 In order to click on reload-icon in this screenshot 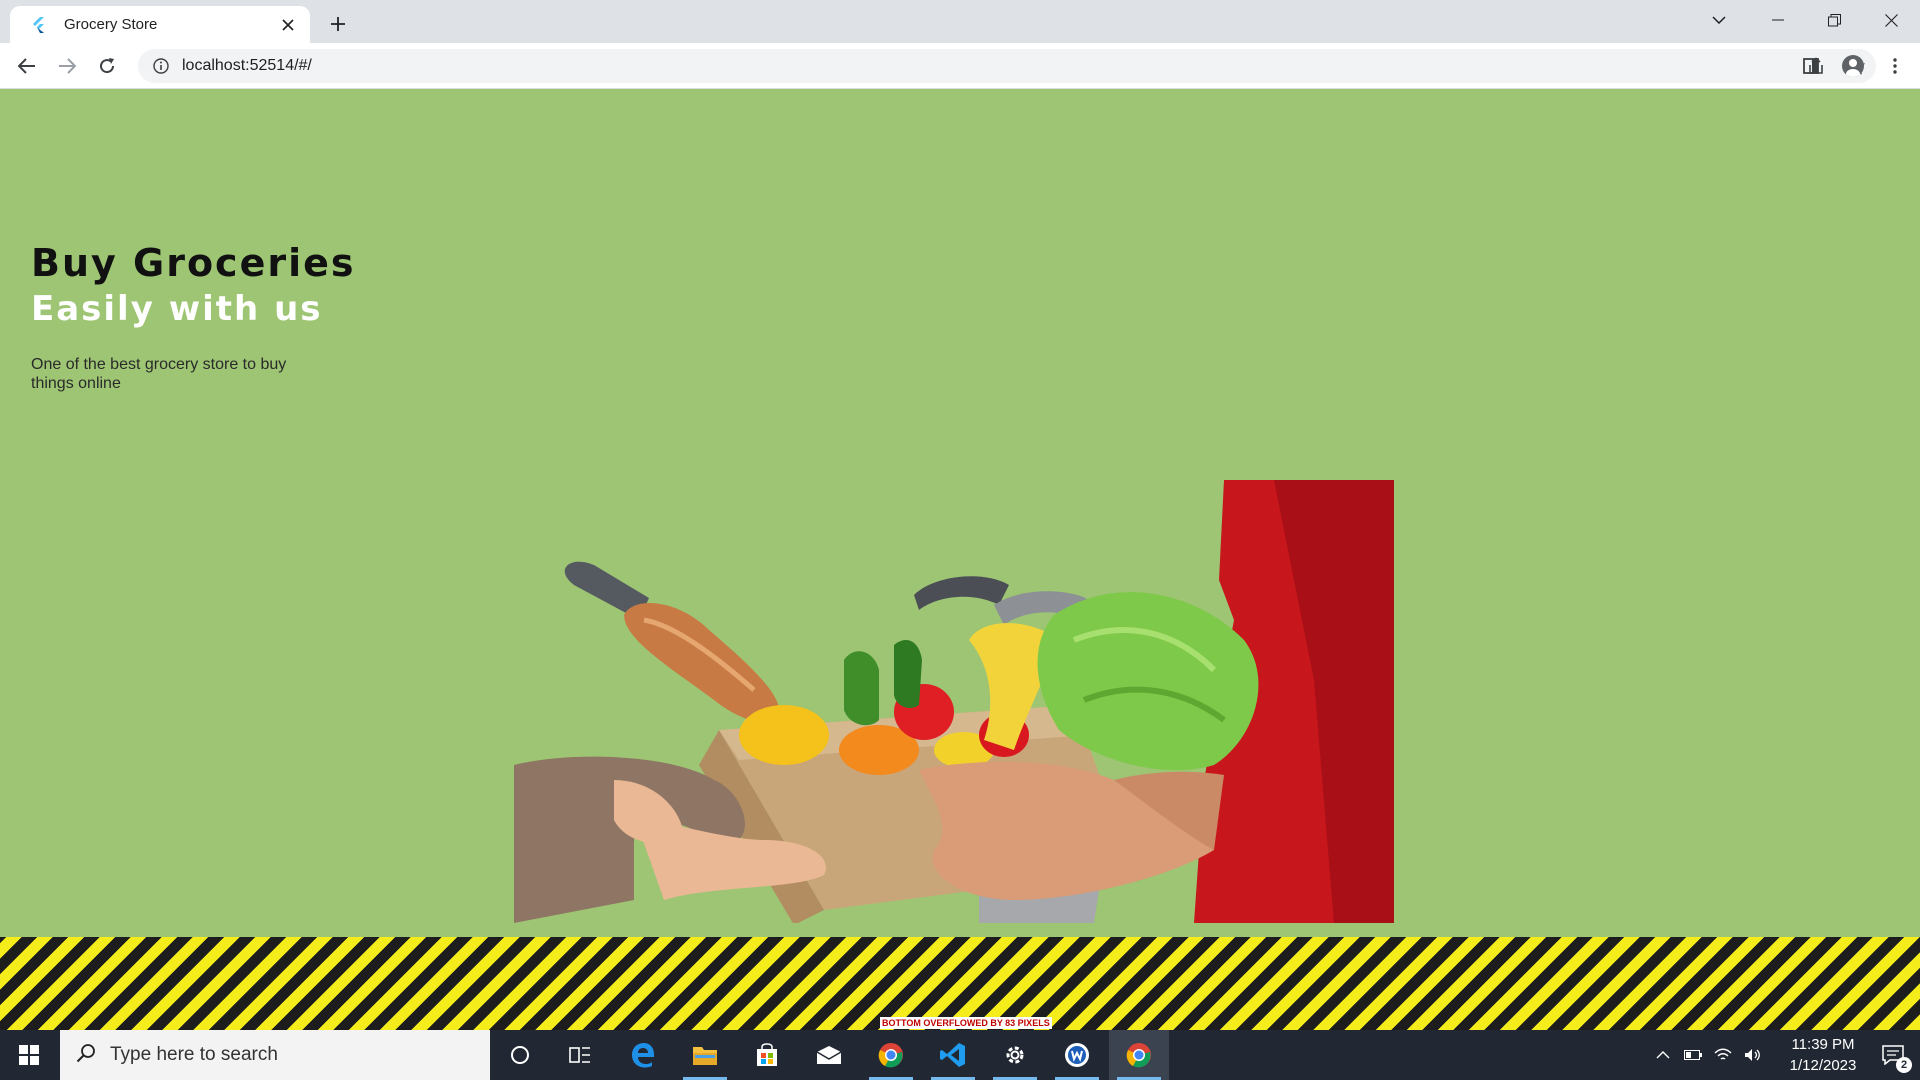, I will do `click(107, 66)`.